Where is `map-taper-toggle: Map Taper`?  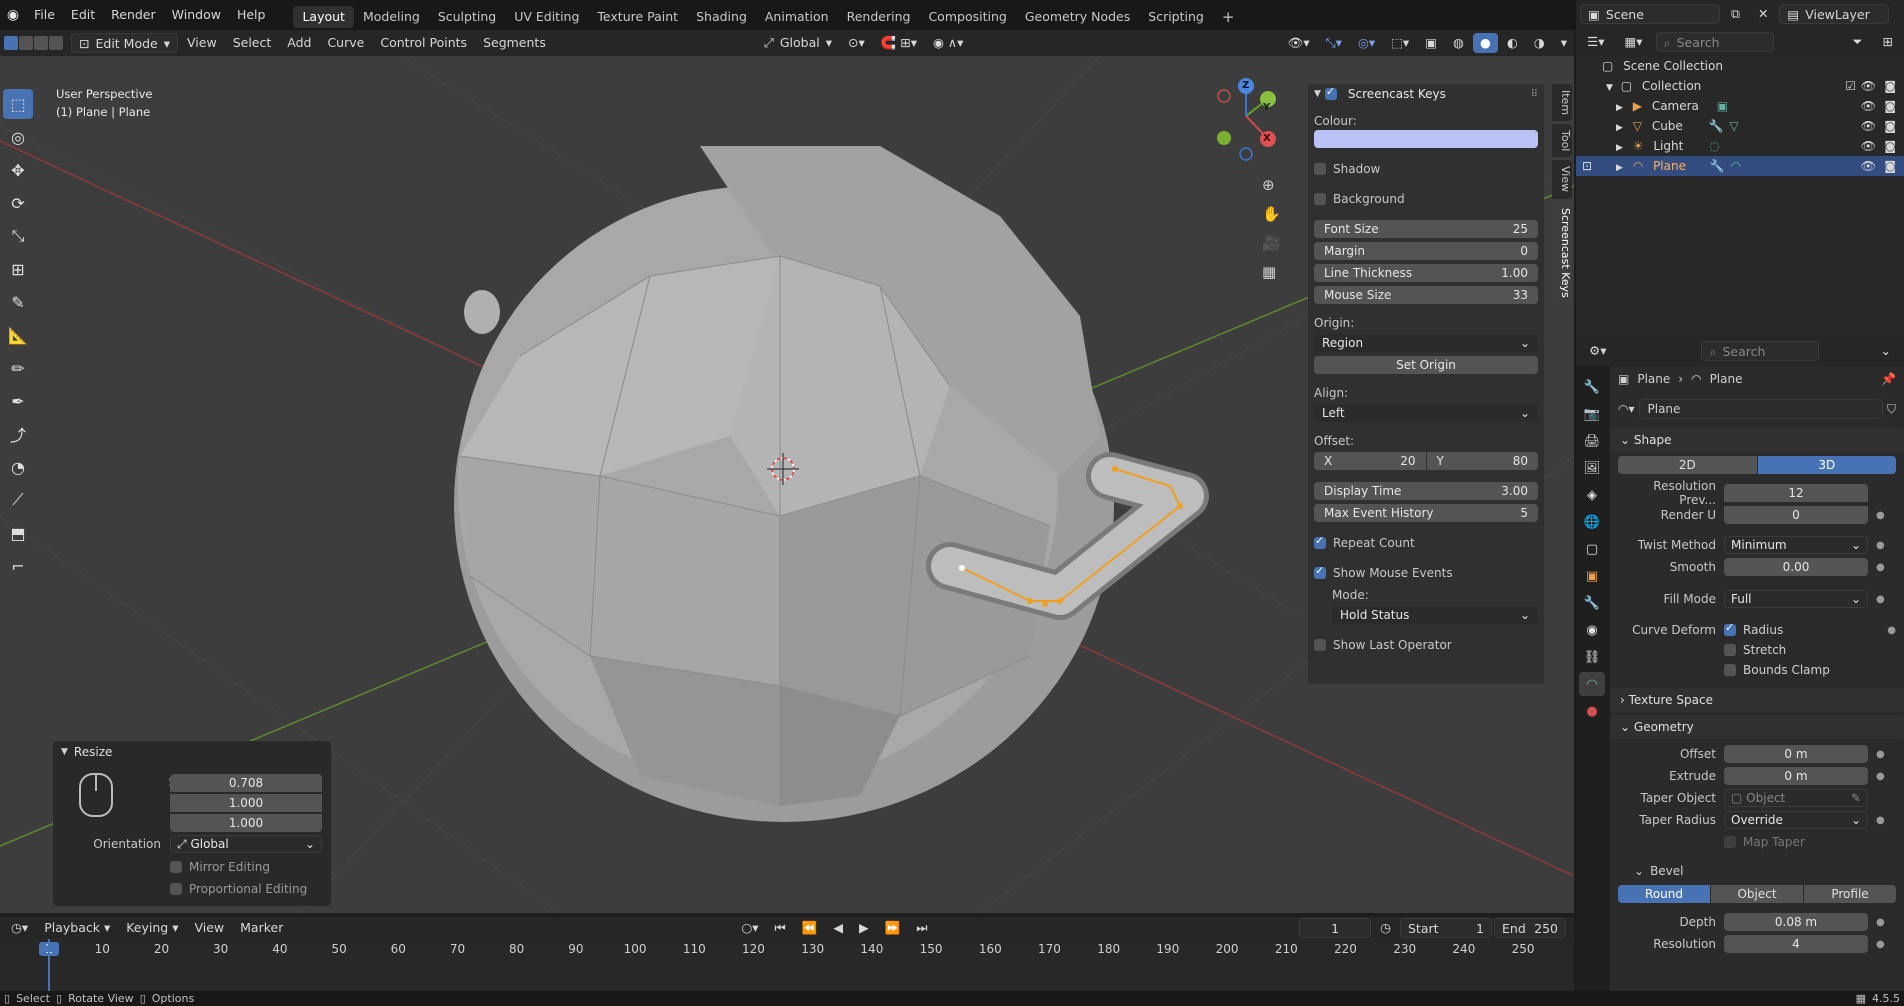 map-taper-toggle: Map Taper is located at coordinates (1757, 842).